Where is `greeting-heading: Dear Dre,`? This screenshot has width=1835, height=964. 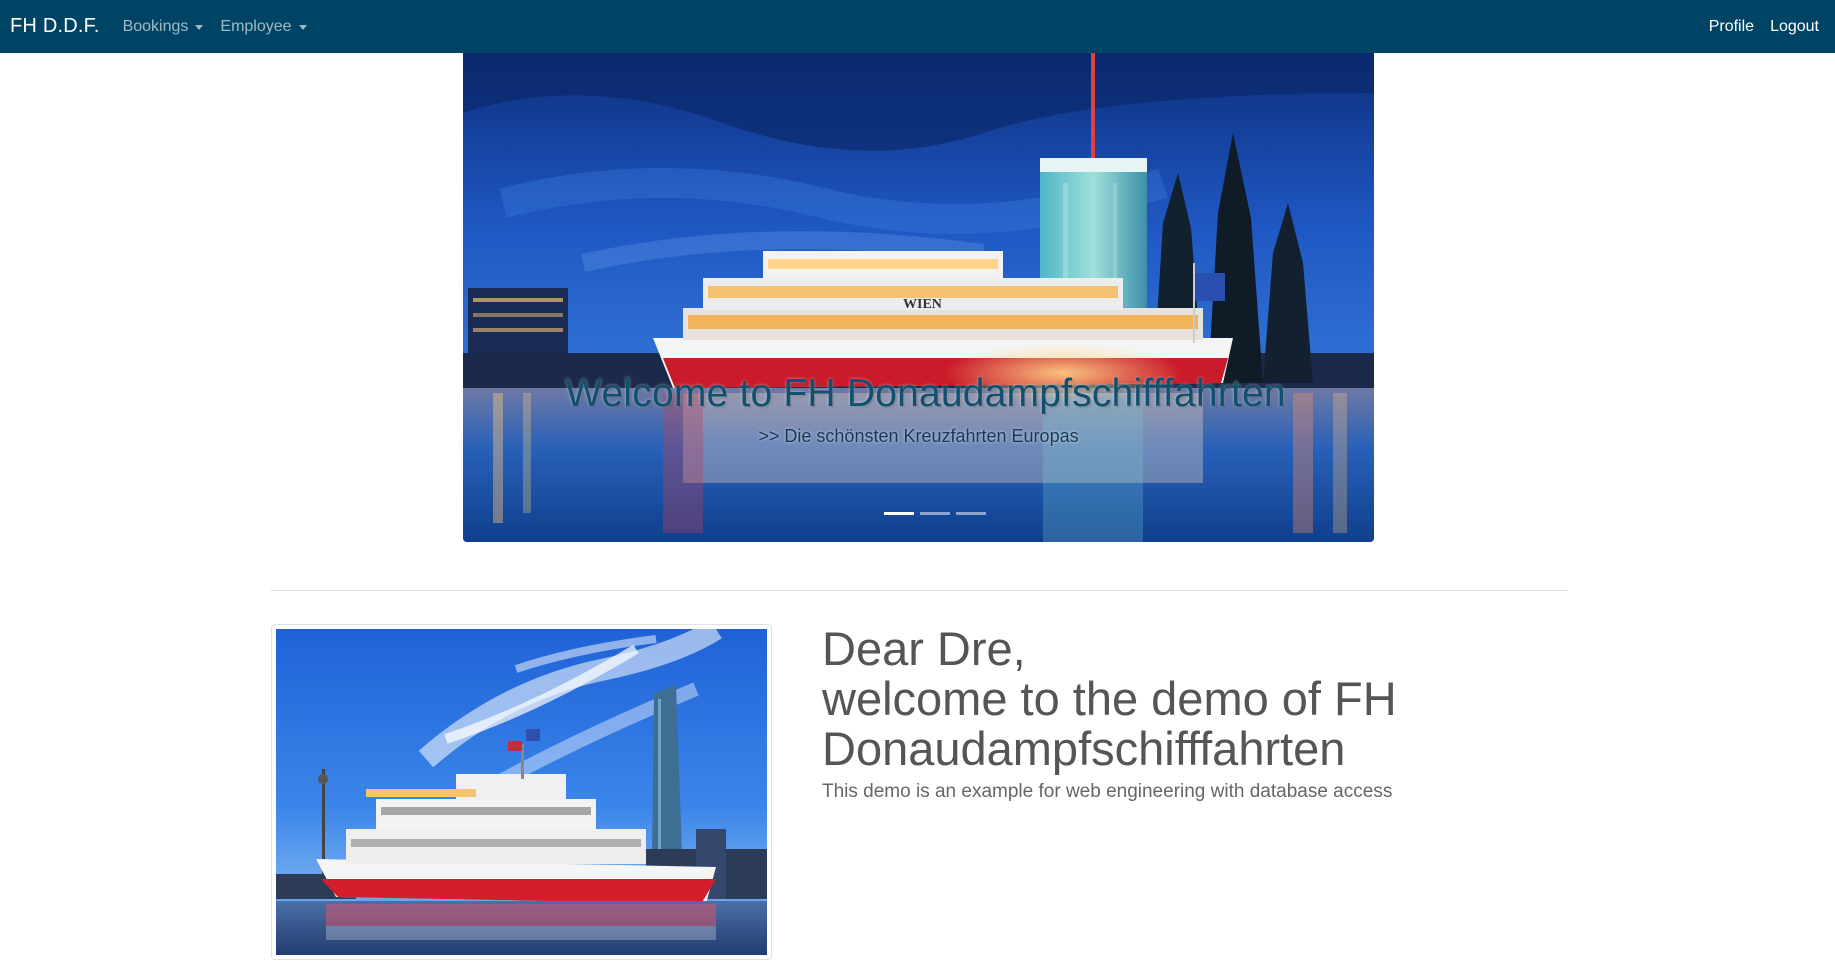
greeting-heading: Dear Dre, is located at coordinates (924, 648).